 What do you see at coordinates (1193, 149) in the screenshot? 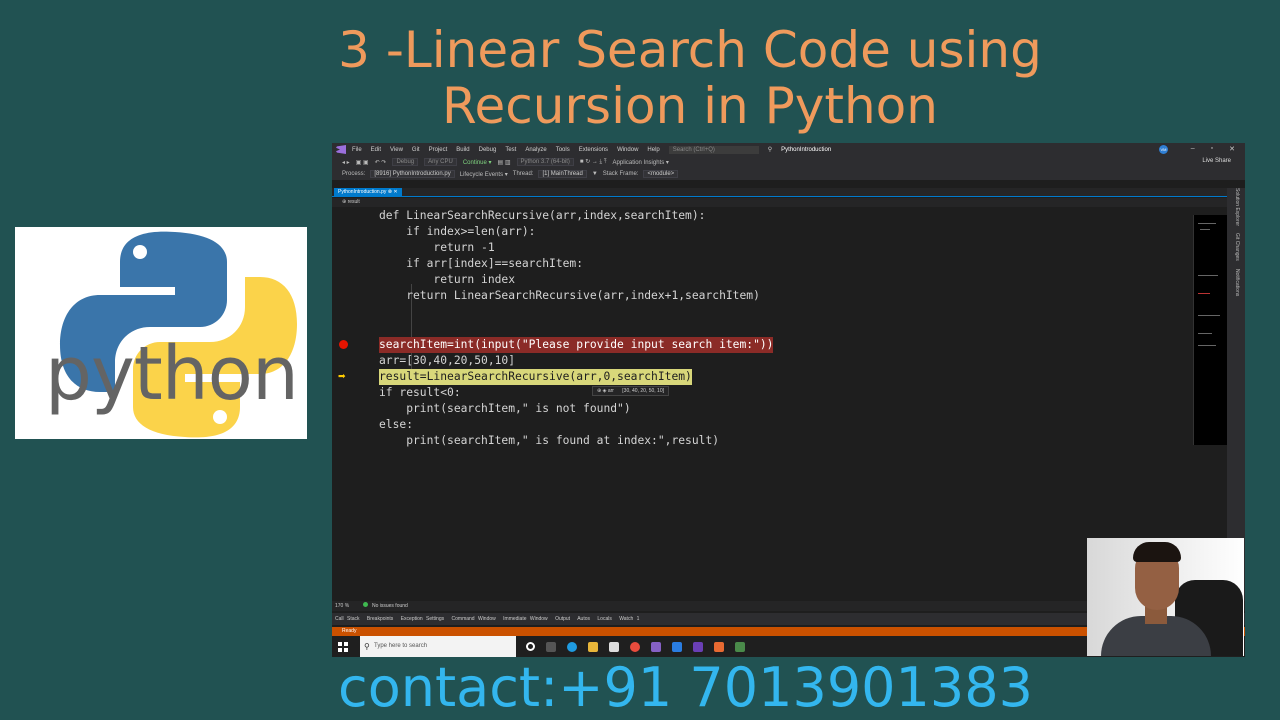
I see `minimize-icon: –` at bounding box center [1193, 149].